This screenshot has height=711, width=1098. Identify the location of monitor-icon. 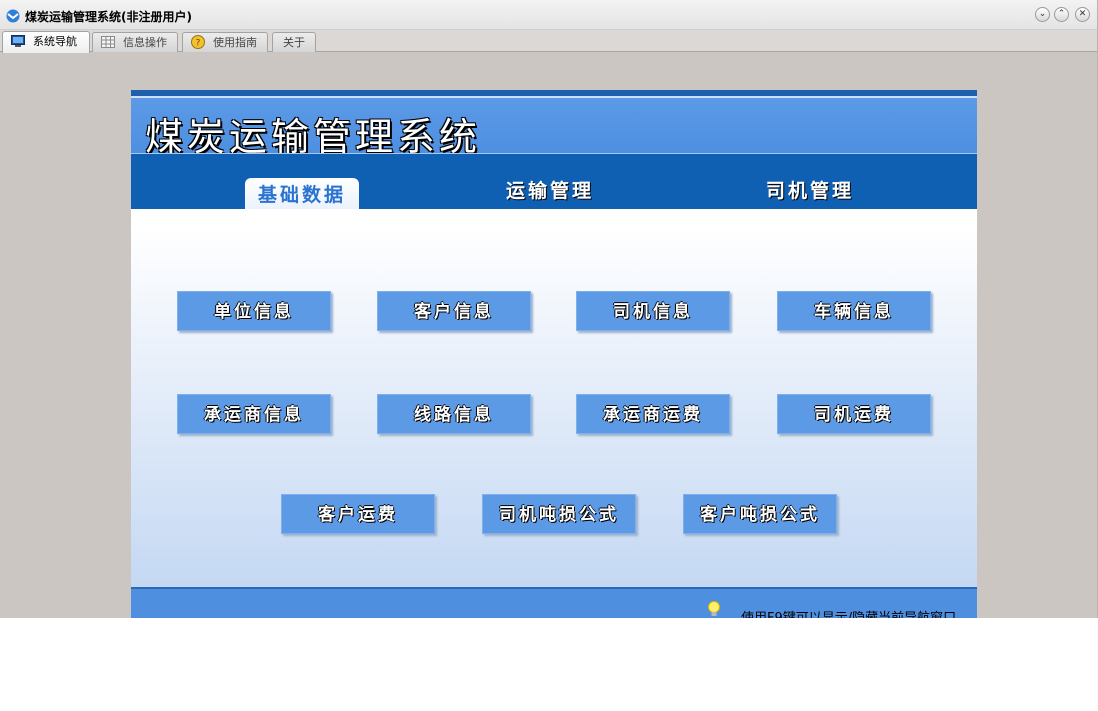
(18, 41).